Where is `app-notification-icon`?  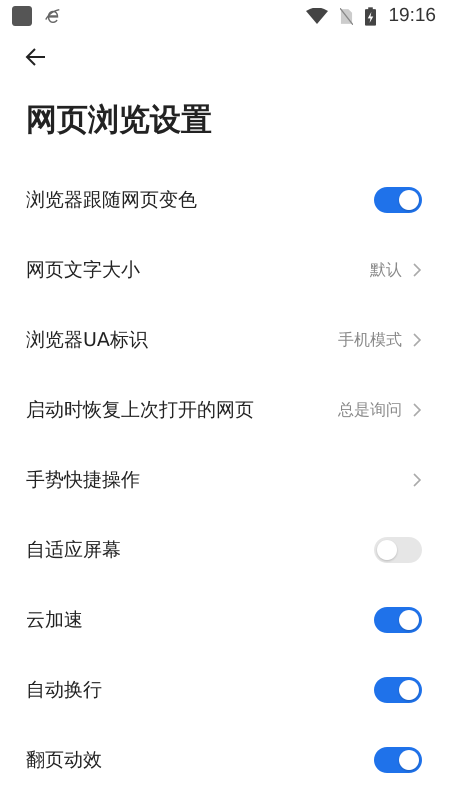
app-notification-icon is located at coordinates (22, 16).